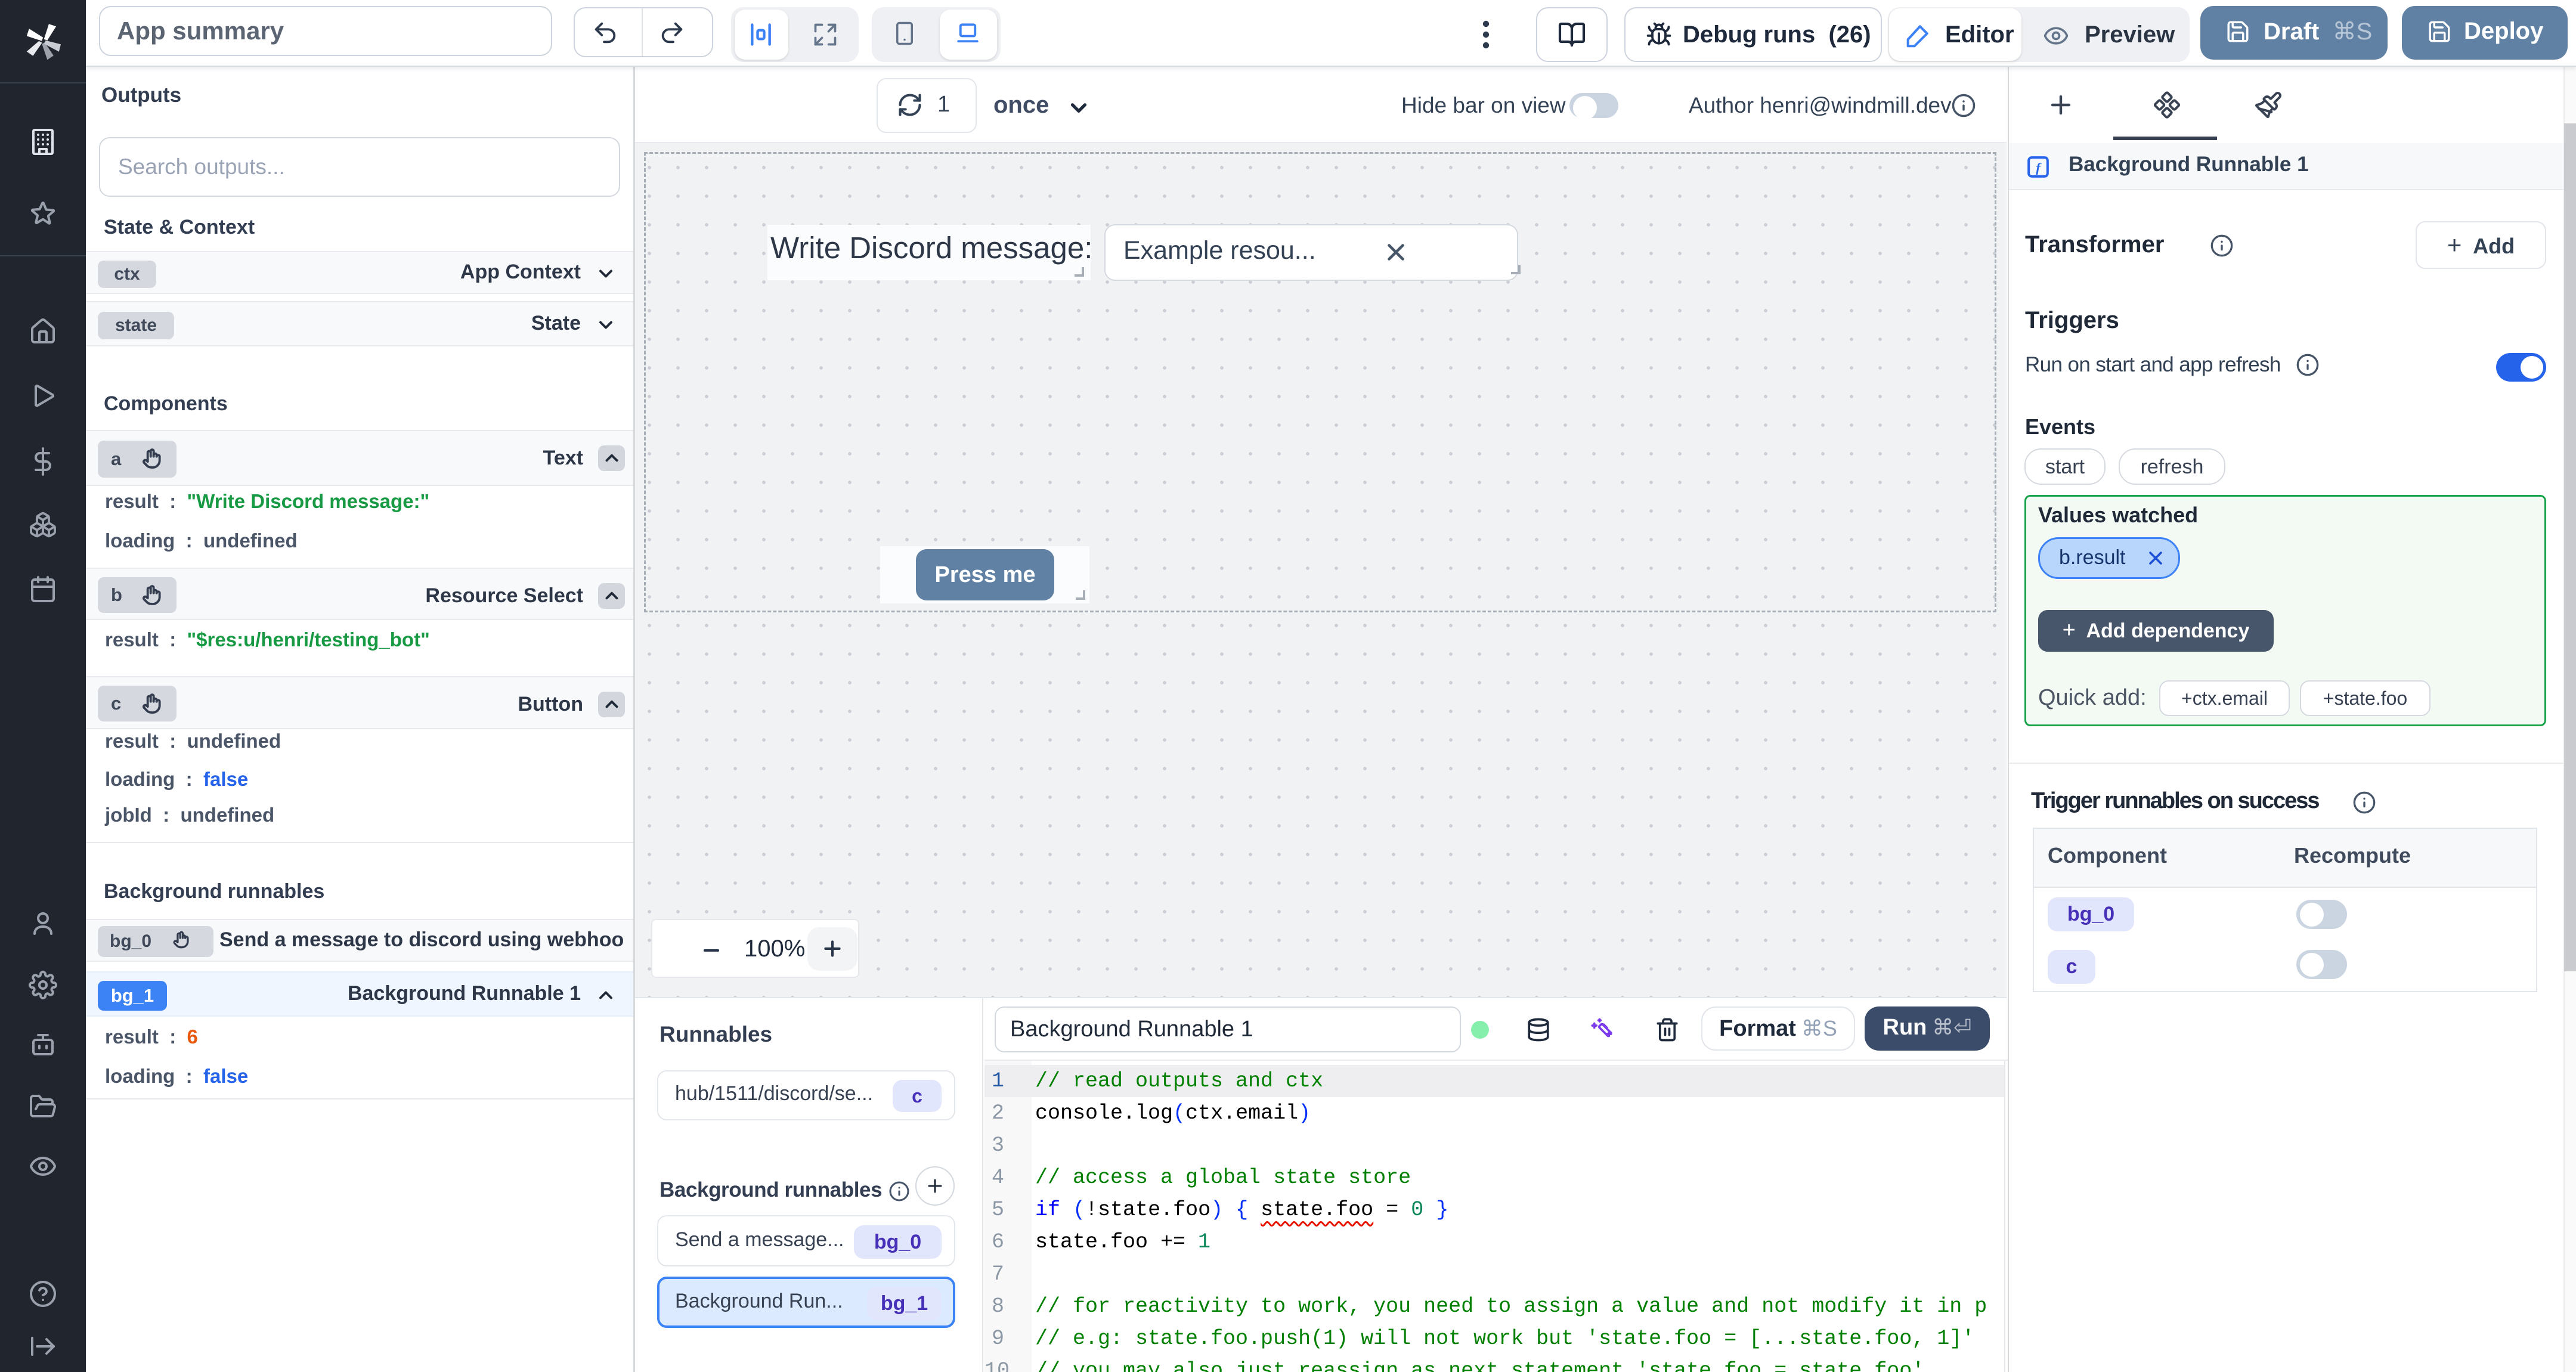 The height and width of the screenshot is (1372, 2576). Describe the element at coordinates (2039, 167) in the screenshot. I see `svg-text: f` at that location.